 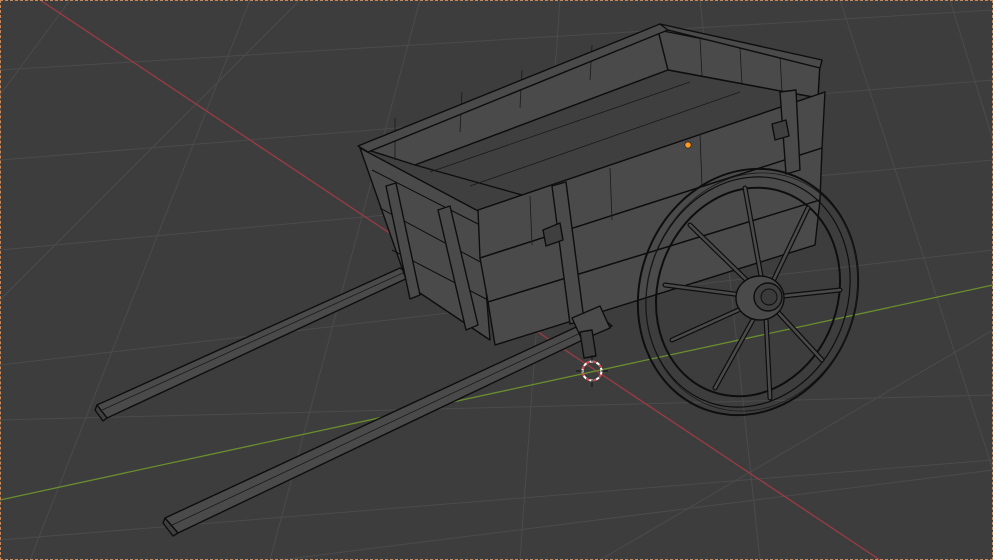 What do you see at coordinates (760, 298) in the screenshot?
I see `wheel-hub` at bounding box center [760, 298].